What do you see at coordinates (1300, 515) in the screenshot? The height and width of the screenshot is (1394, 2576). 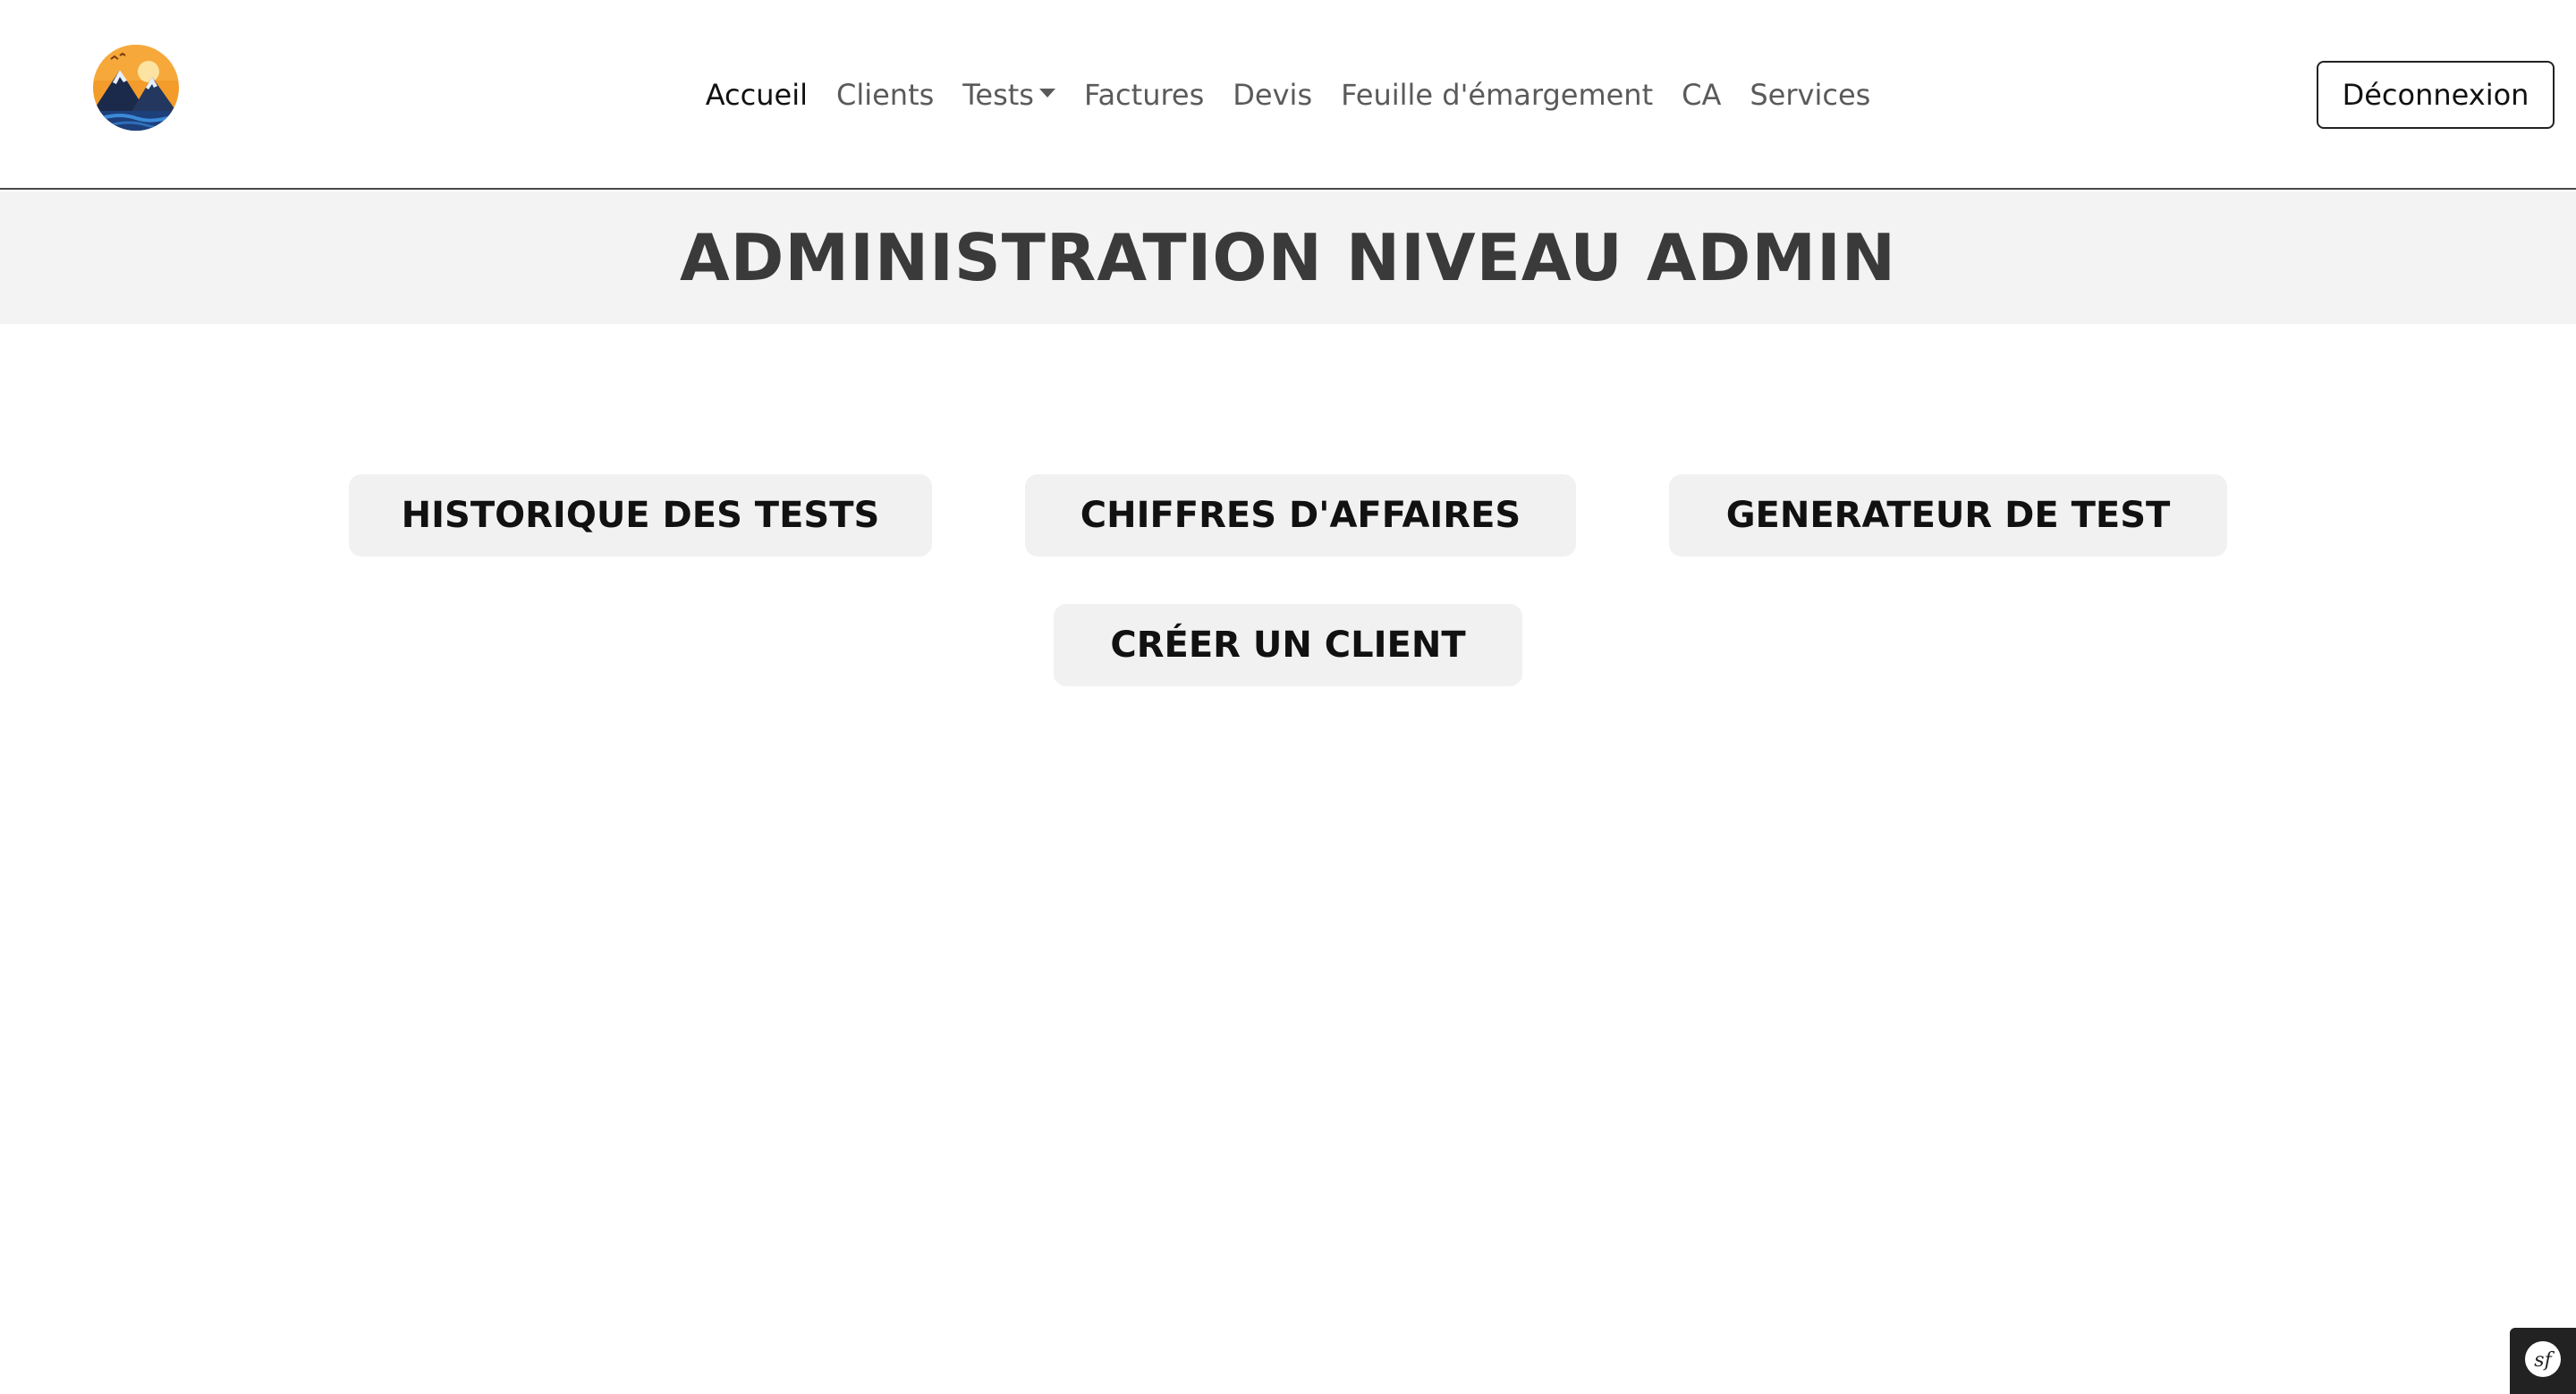 I see `chiffres-affaires-button: CHIFFRES D'AFFAIRES` at bounding box center [1300, 515].